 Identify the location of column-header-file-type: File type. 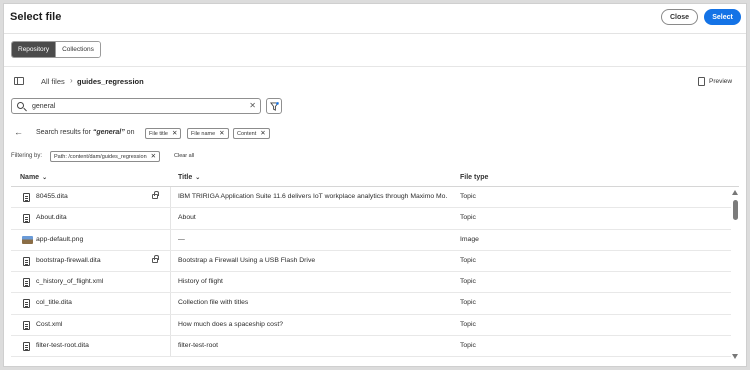
(474, 177).